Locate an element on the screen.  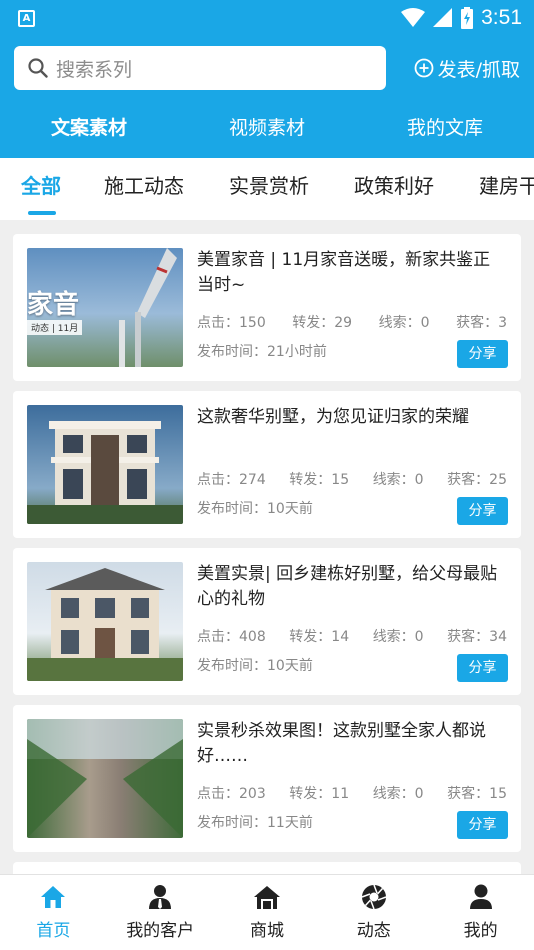
add-circle-icon is located at coordinates (423, 68).